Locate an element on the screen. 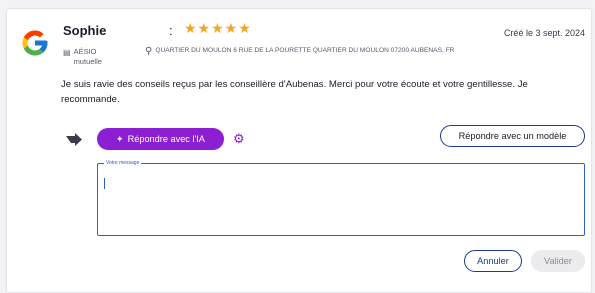 The image size is (595, 293). company-info: ▤ AÉSIO mutuelle is located at coordinates (88, 57).